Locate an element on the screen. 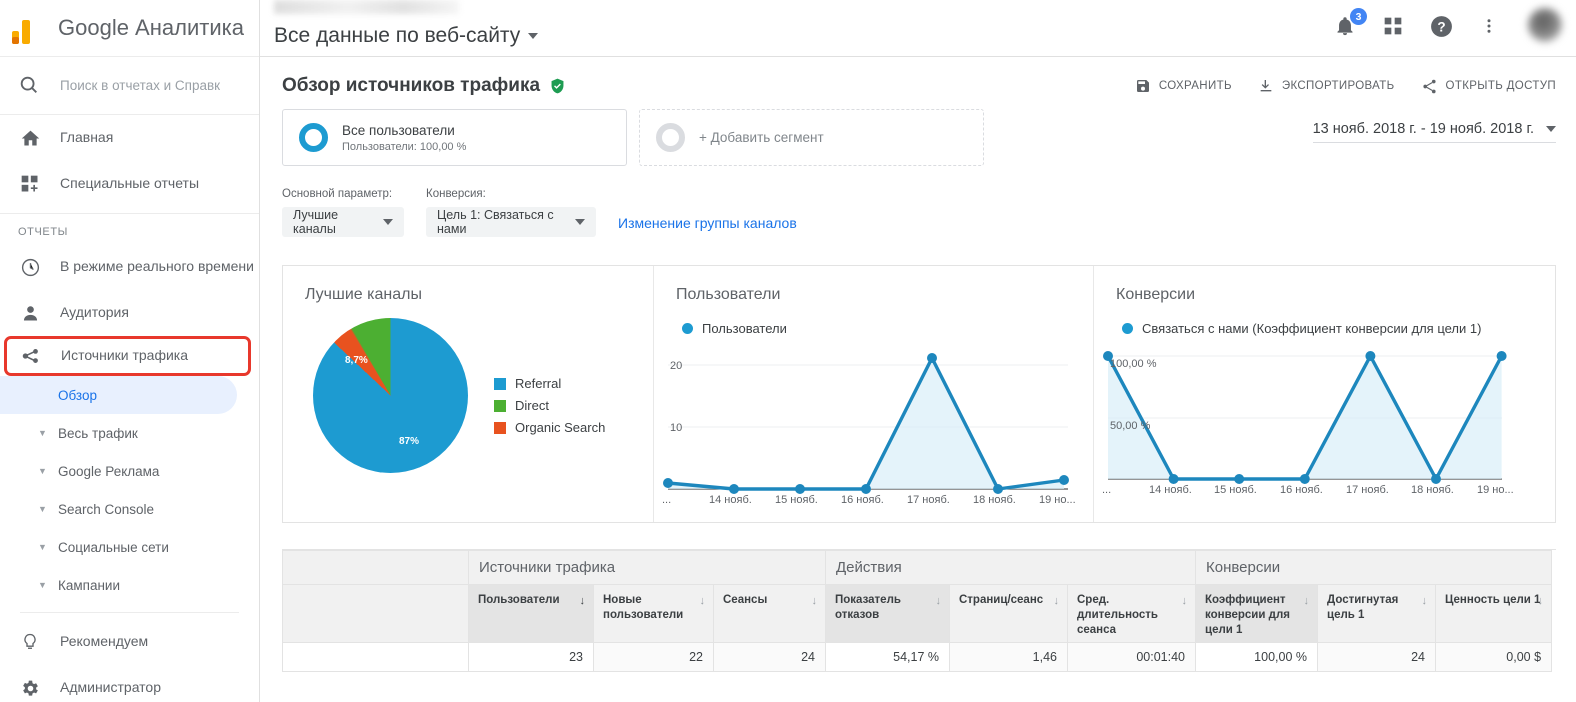 This screenshot has height=702, width=1576. conversion-label: Конверсия: is located at coordinates (456, 194).